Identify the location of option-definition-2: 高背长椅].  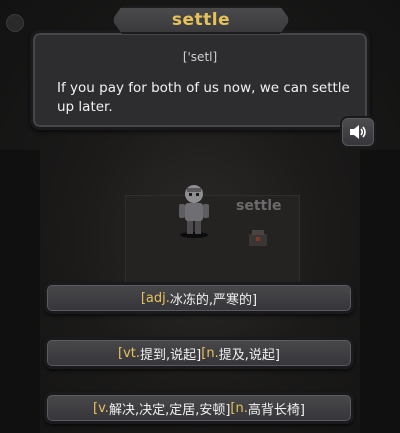
(276, 410).